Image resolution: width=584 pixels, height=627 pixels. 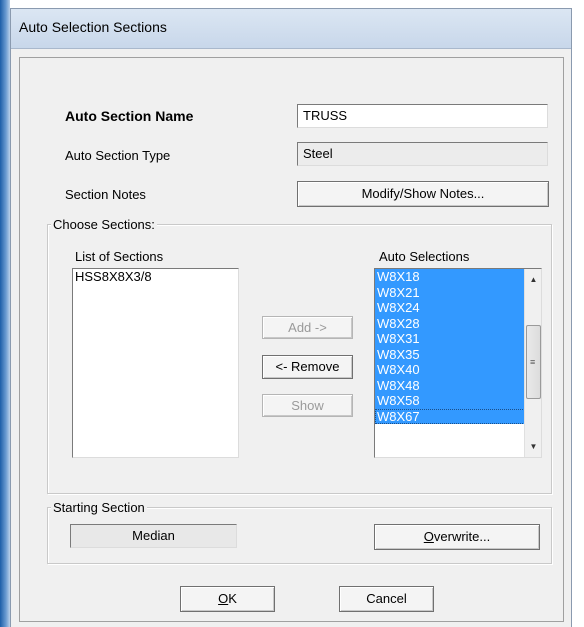 What do you see at coordinates (422, 116) in the screenshot?
I see `auto-section-name-input: TRUSS` at bounding box center [422, 116].